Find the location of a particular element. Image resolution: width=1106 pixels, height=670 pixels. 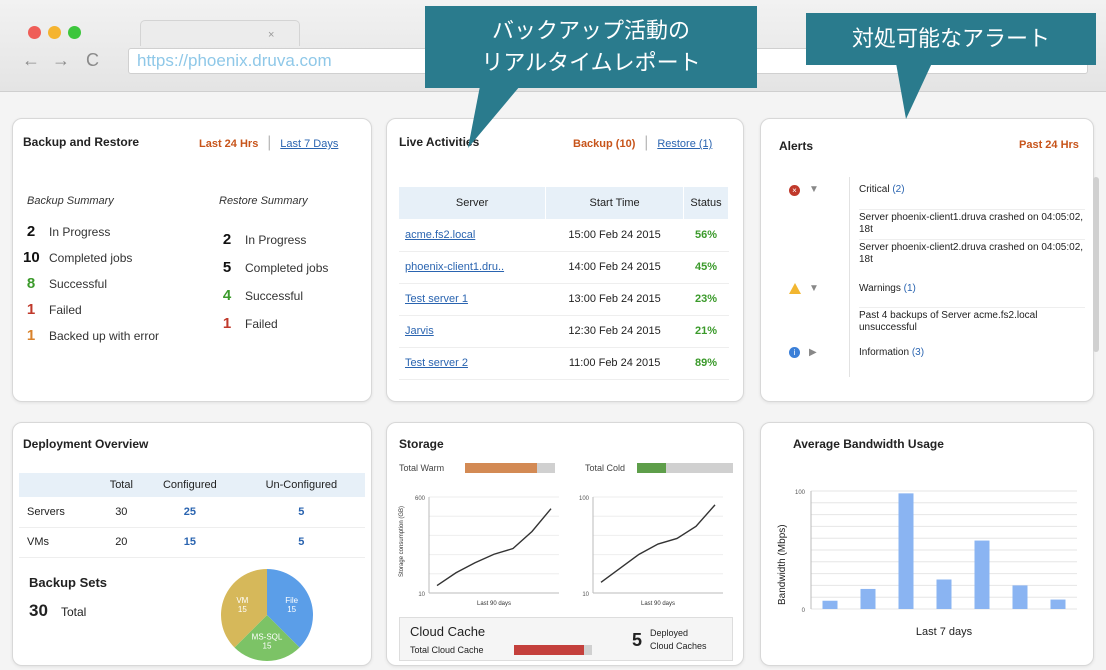

column-header: Un-Configured is located at coordinates (301, 485).